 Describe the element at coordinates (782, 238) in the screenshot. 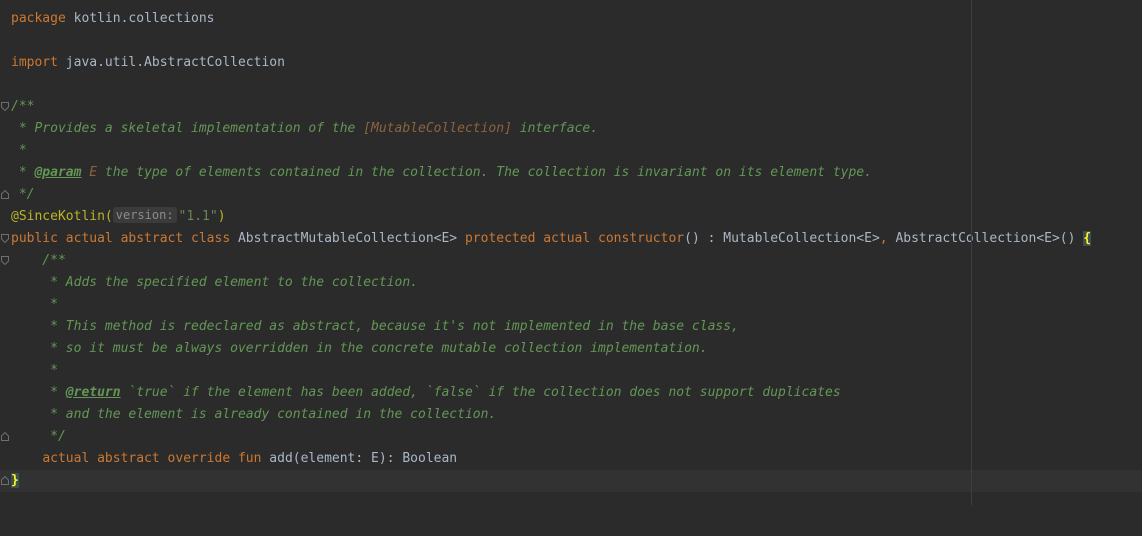

I see `supertypes: () : MutableCollection<E>` at that location.